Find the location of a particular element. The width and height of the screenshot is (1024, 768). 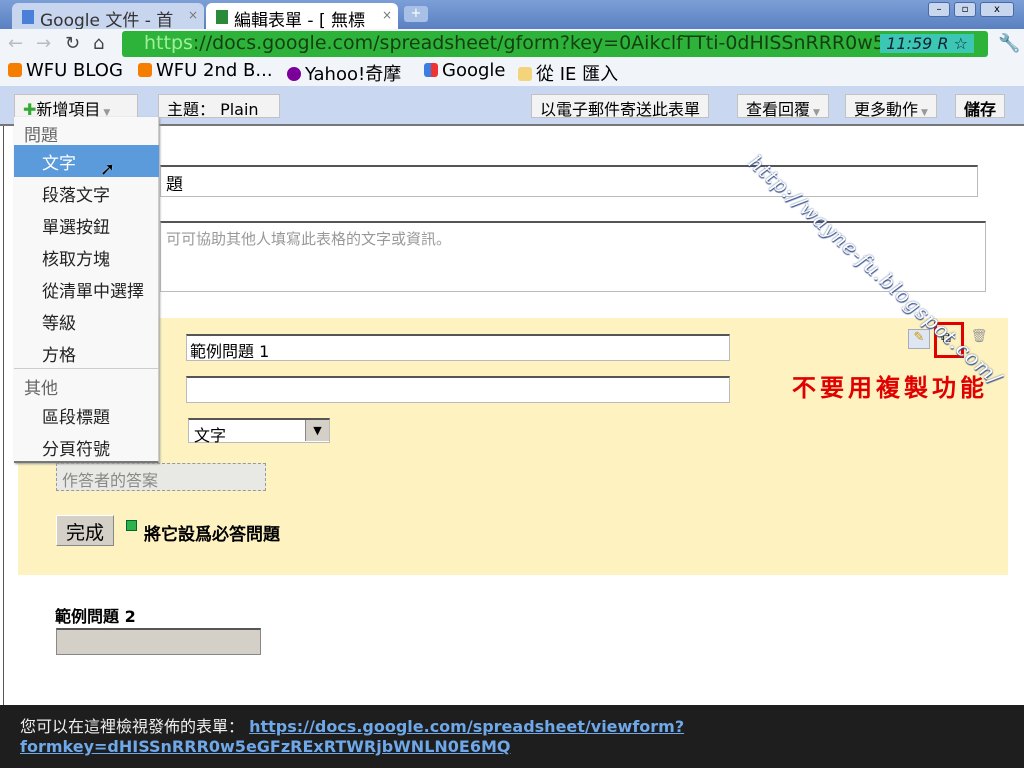

menu-item-section-header: 區段標題 is located at coordinates (86, 415).